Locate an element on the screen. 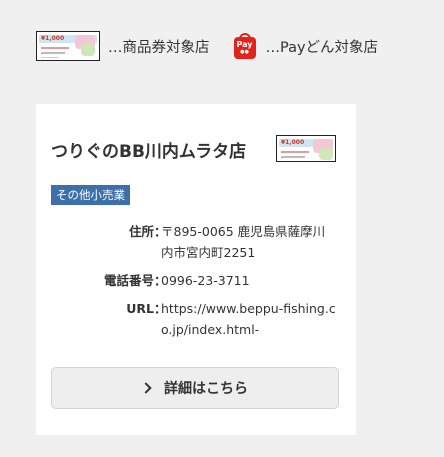 The height and width of the screenshot is (457, 444). legend-paydon: Pay ●● …Payどん対象店 is located at coordinates (305, 46).